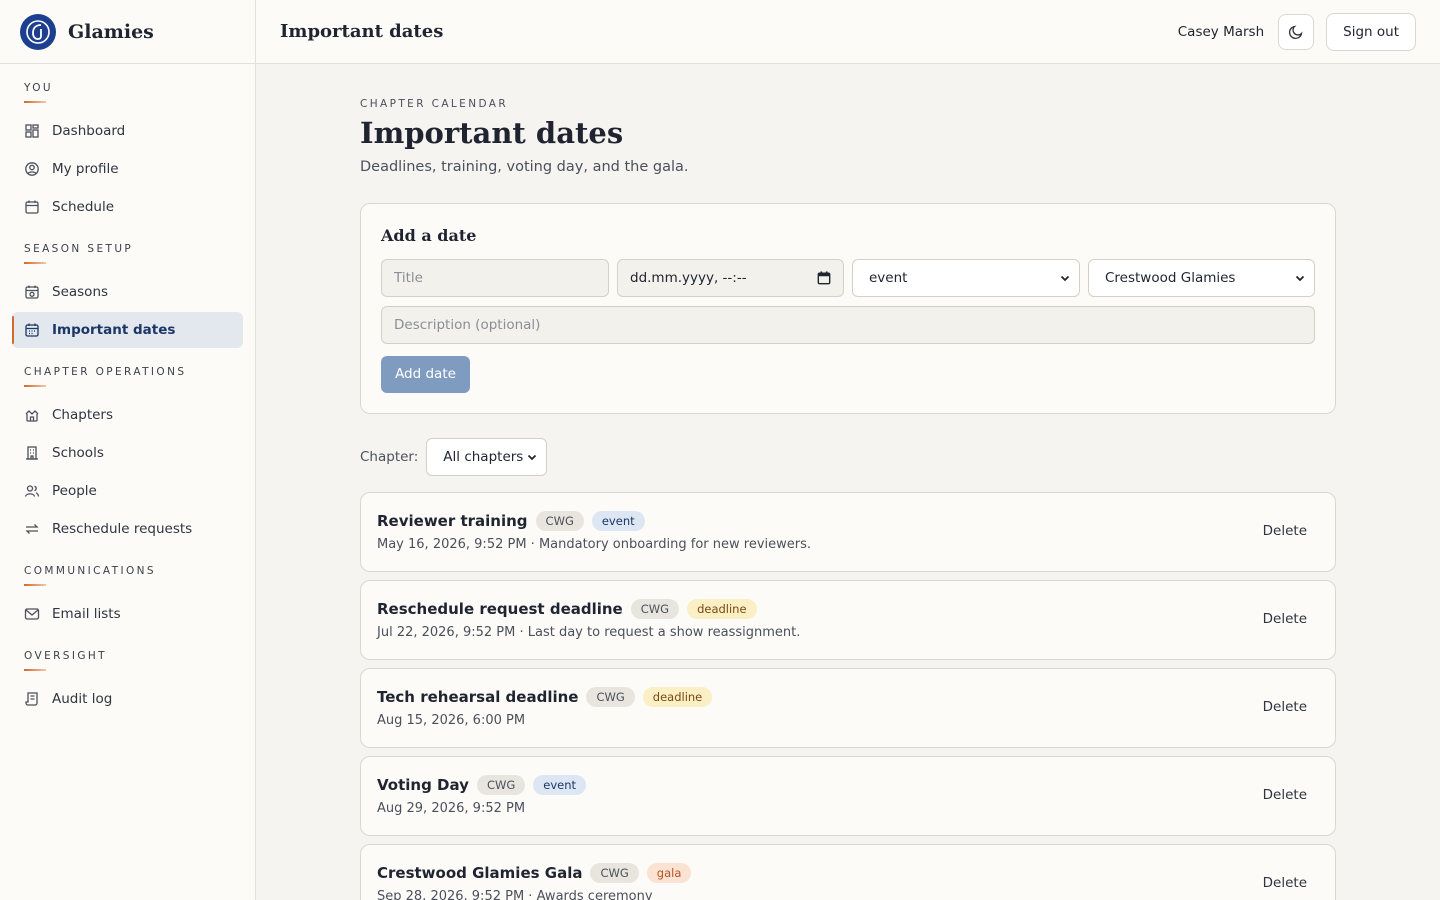 This screenshot has width=1440, height=900. I want to click on theme-toggle-button, so click(1296, 31).